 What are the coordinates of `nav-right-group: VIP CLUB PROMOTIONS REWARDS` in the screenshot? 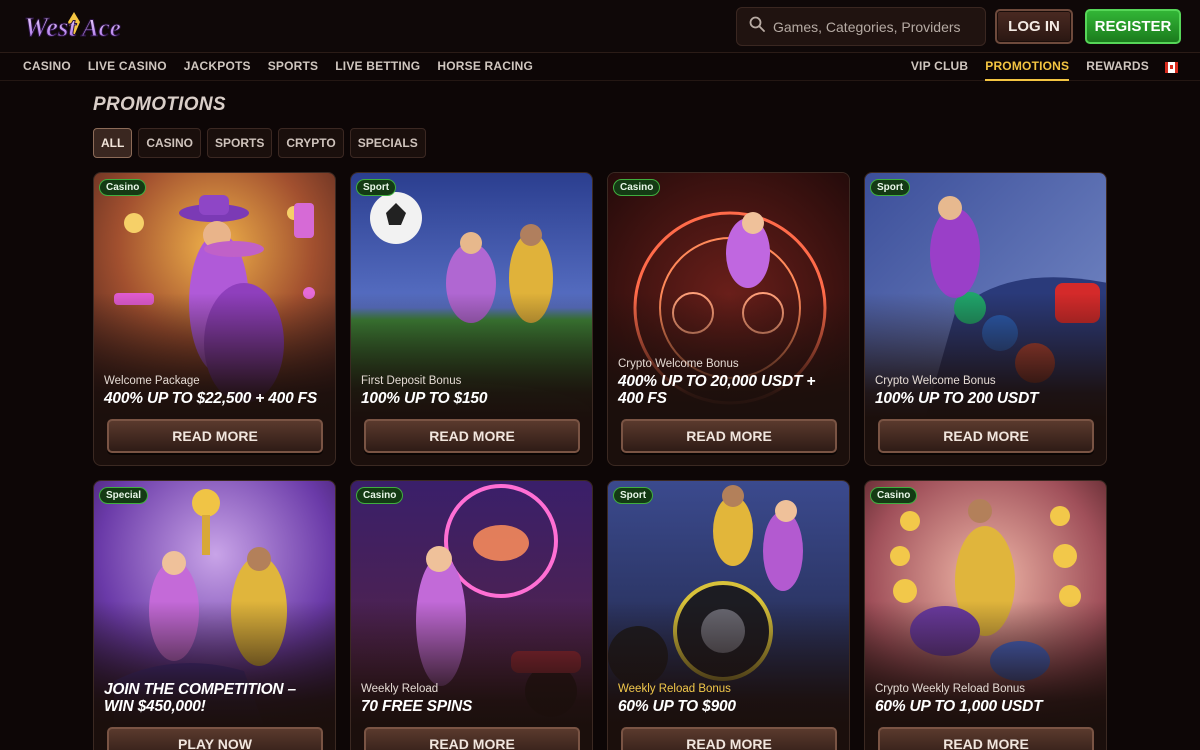 It's located at (1047, 67).